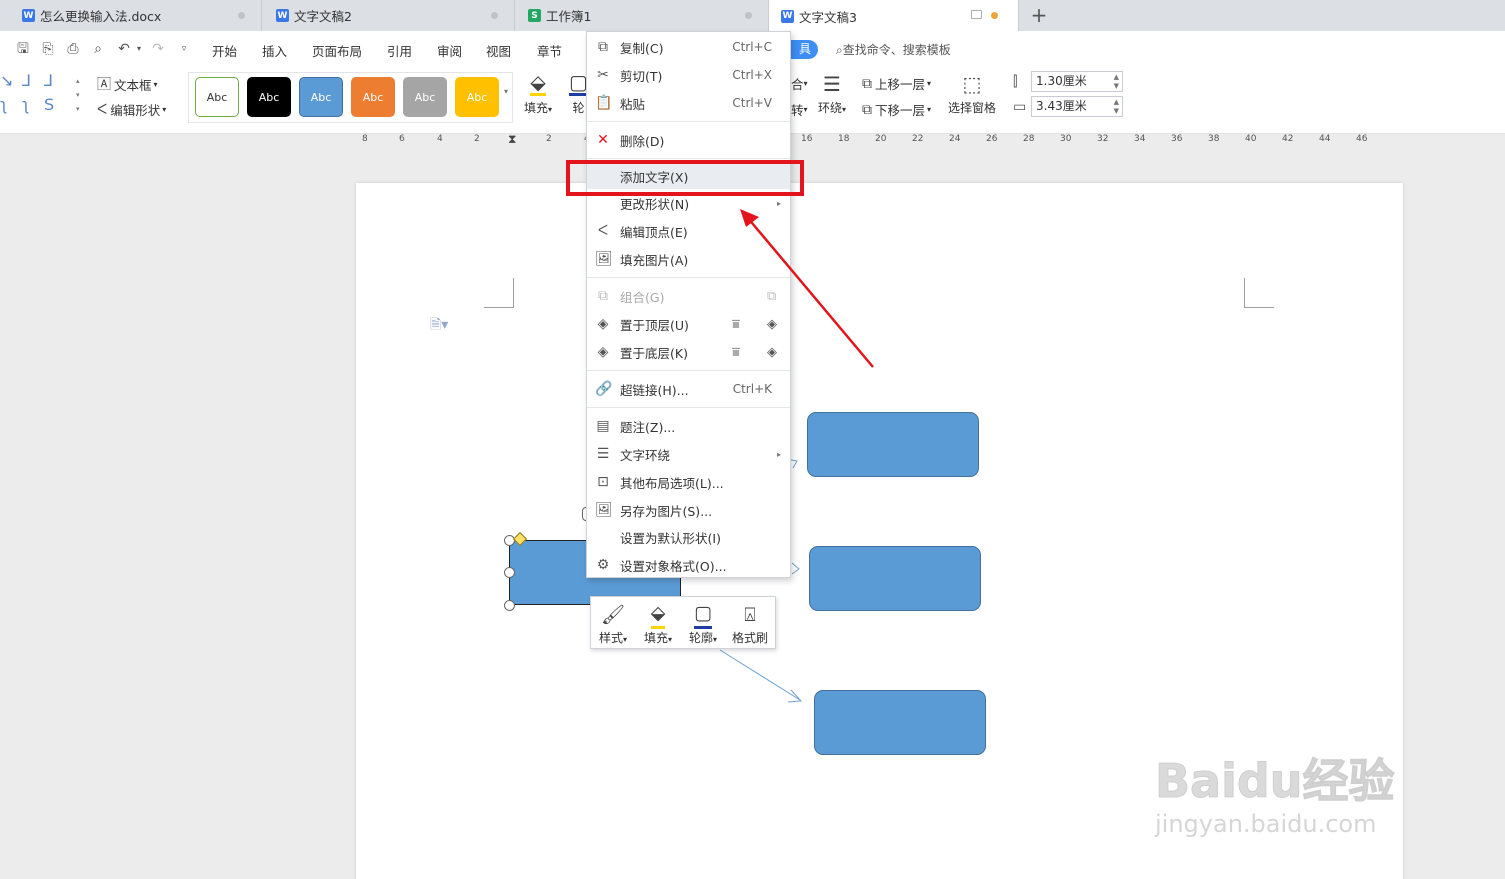 The image size is (1505, 879). What do you see at coordinates (972, 93) in the screenshot?
I see `selection-pane-button: ⬚ 选择窗格` at bounding box center [972, 93].